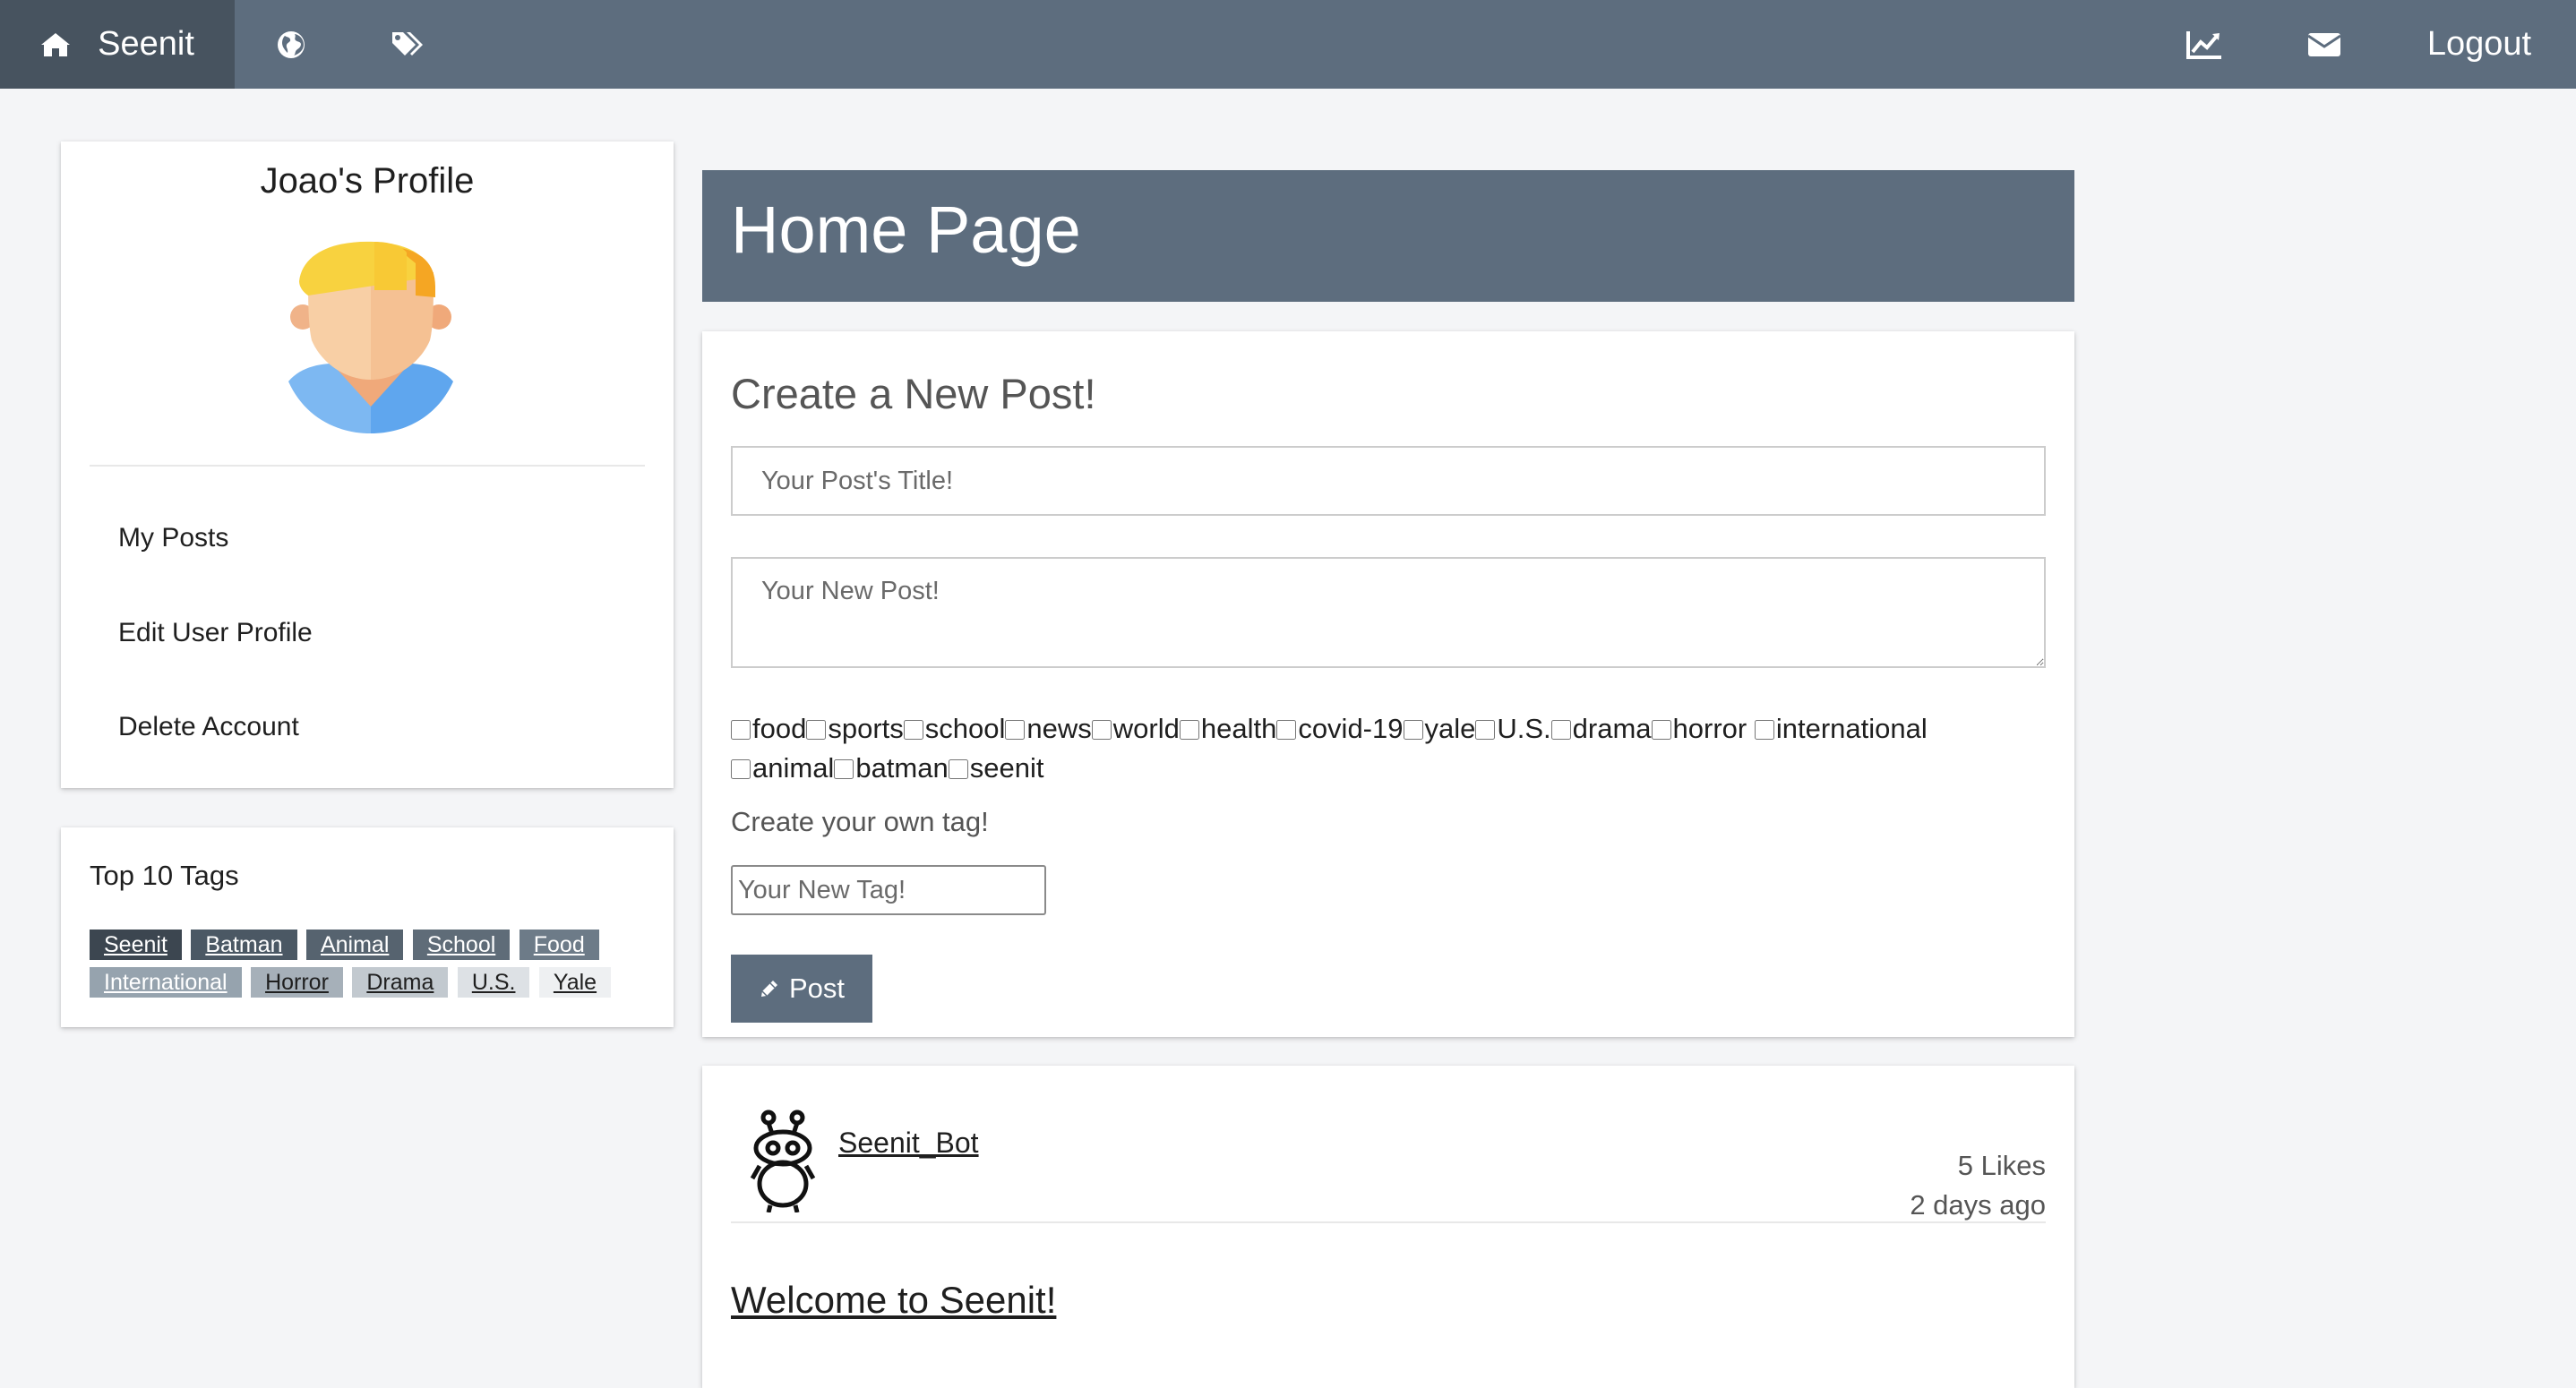  I want to click on tag-badge-batman: Batman, so click(244, 945).